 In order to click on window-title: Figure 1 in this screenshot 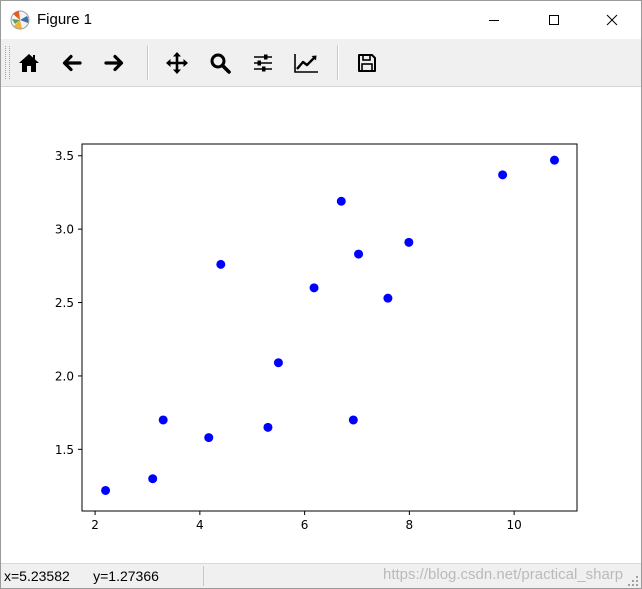, I will do `click(65, 19)`.